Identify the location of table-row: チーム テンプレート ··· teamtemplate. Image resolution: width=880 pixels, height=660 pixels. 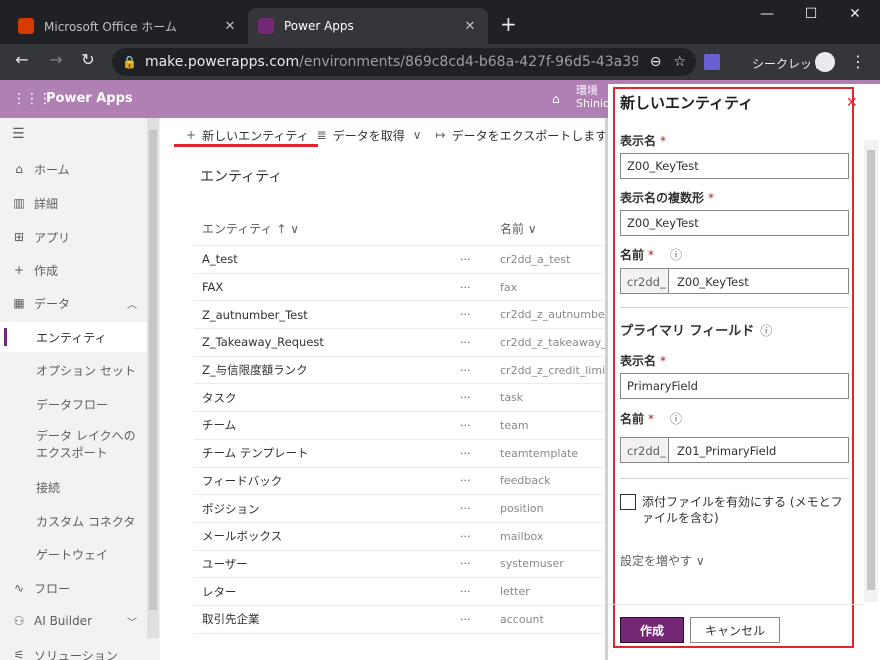
(401, 454).